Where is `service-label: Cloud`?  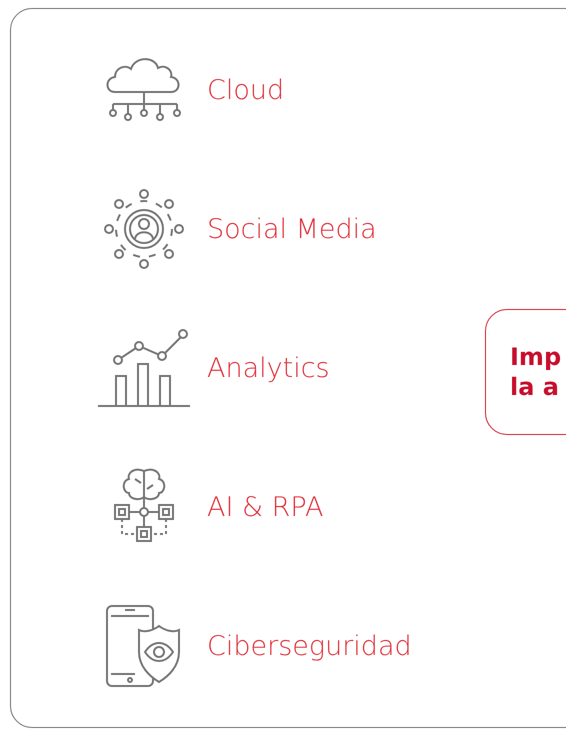
service-label: Cloud is located at coordinates (245, 90).